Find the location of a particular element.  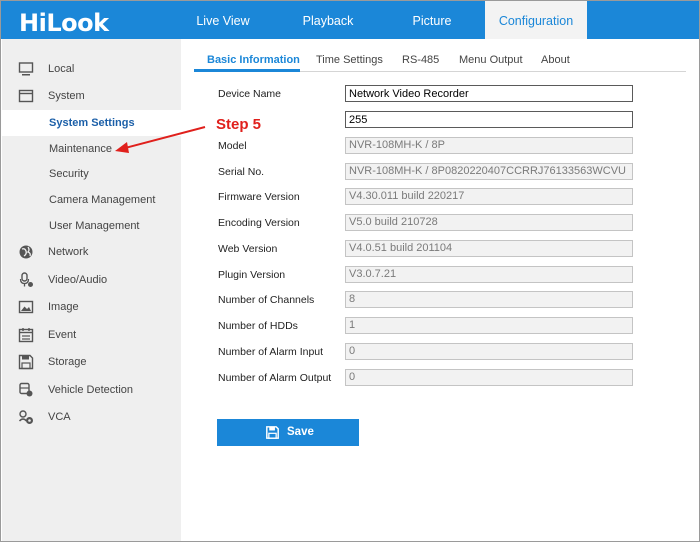

device-name-label: Device Name is located at coordinates (250, 94).